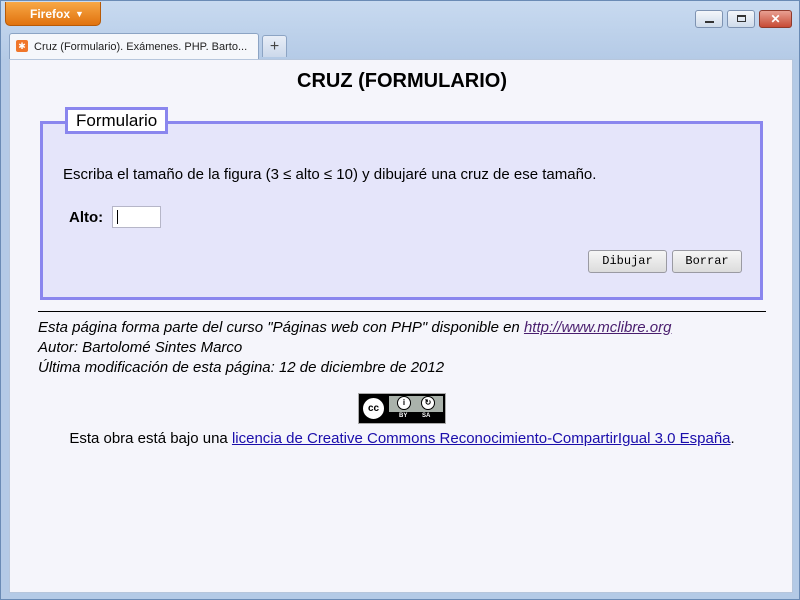  What do you see at coordinates (79, 14) in the screenshot?
I see `chevron-down-icon: ▼` at bounding box center [79, 14].